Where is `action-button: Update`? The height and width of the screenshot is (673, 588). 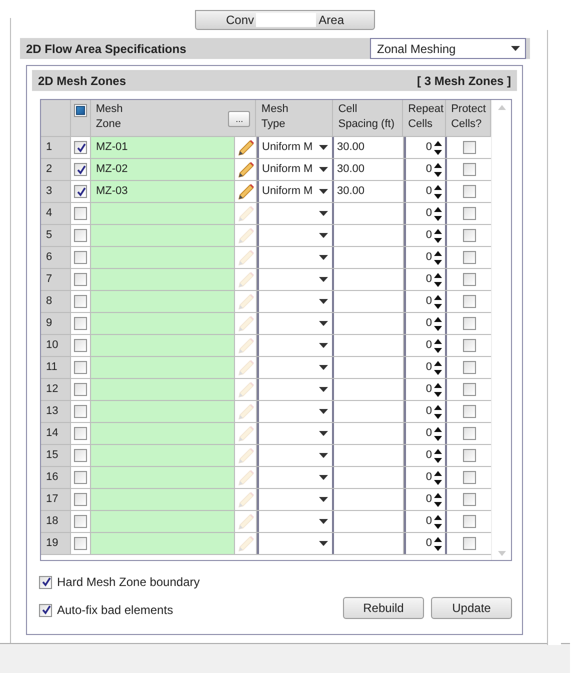 action-button: Update is located at coordinates (471, 608).